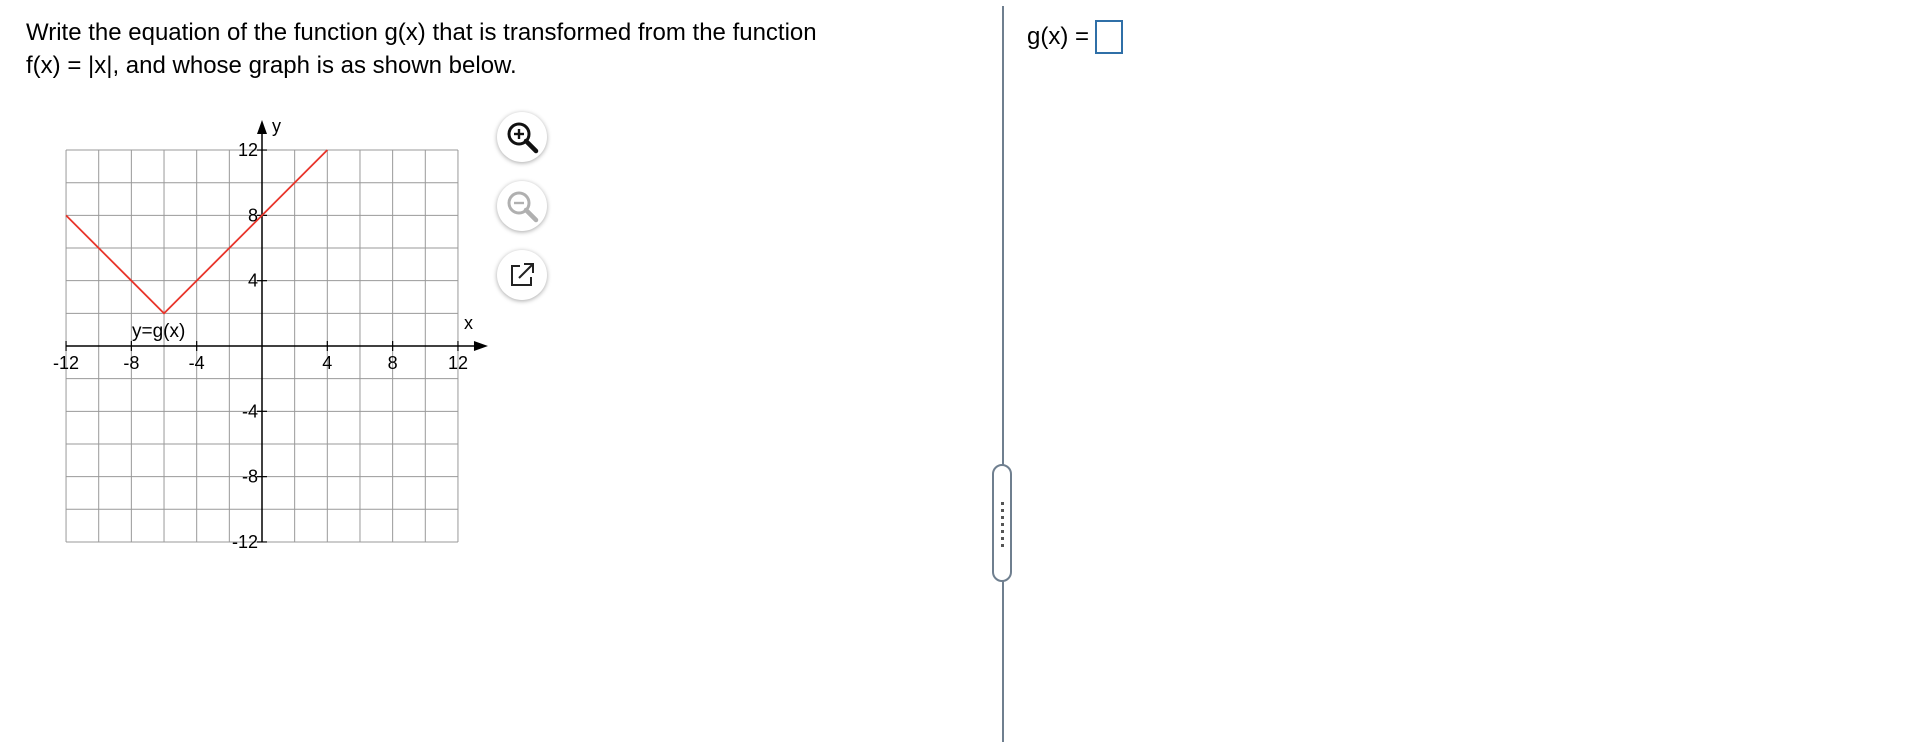  I want to click on zoom-in-icon, so click(523, 138).